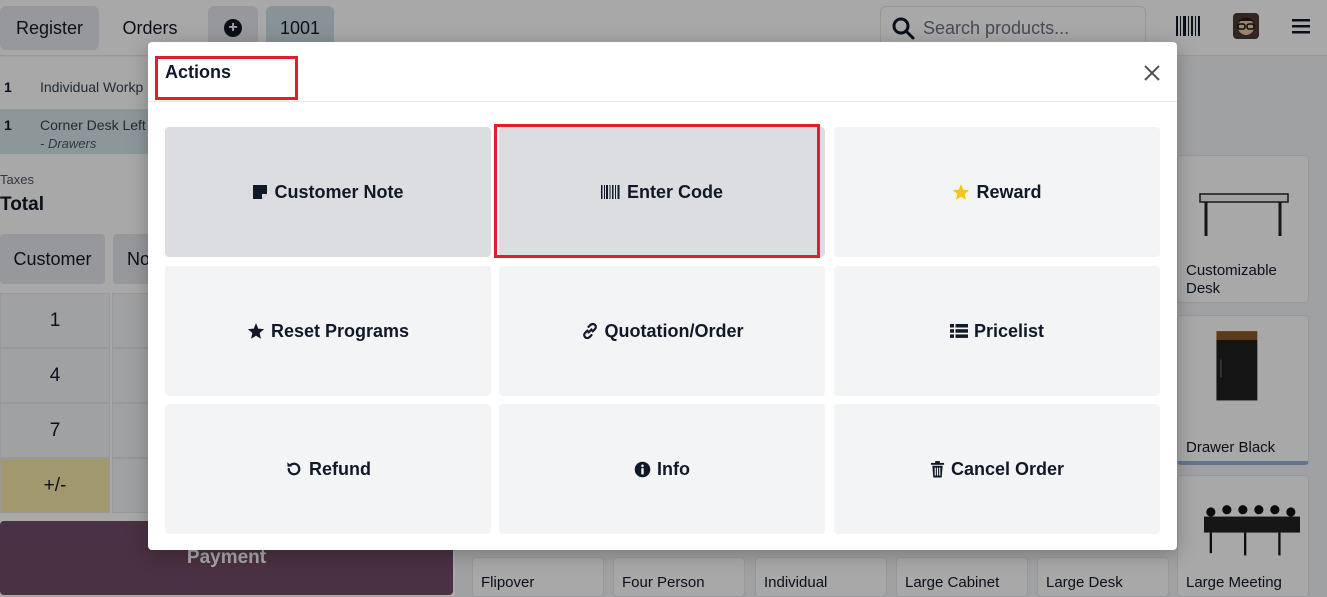 This screenshot has width=1327, height=597. What do you see at coordinates (1009, 330) in the screenshot?
I see `action-label: Pricelist` at bounding box center [1009, 330].